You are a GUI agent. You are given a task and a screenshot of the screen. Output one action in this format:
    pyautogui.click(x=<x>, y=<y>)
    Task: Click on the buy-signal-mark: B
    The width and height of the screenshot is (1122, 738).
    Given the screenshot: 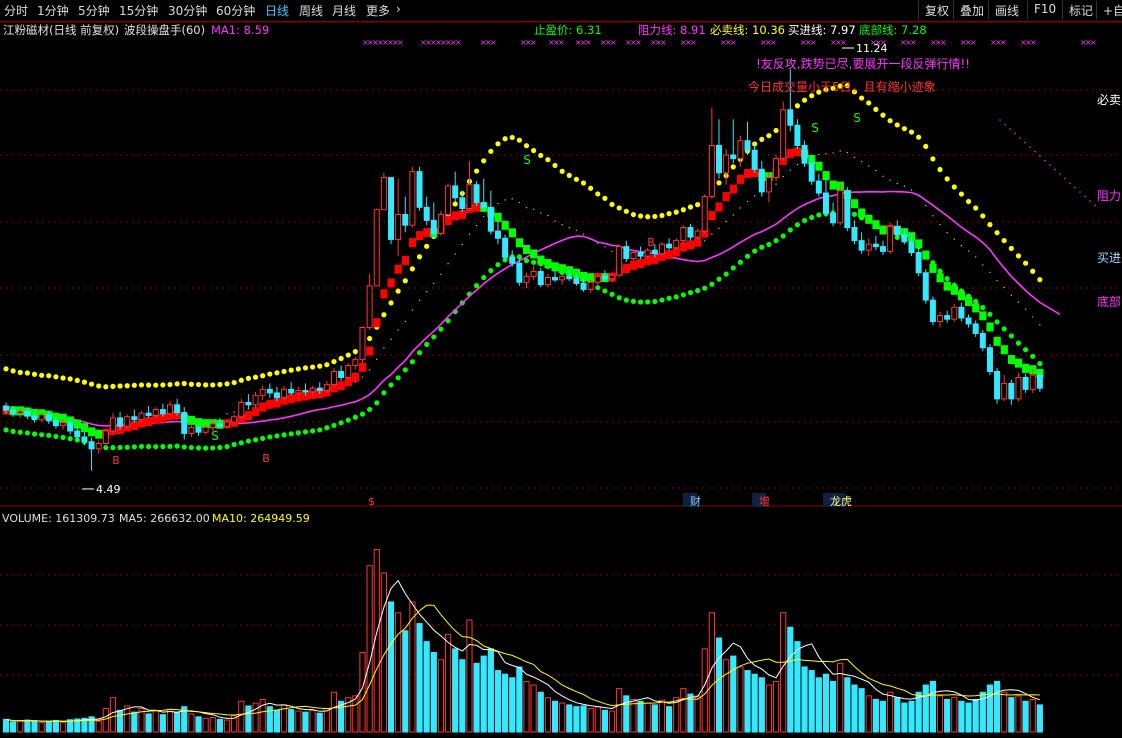 What is the action you would take?
    pyautogui.click(x=266, y=458)
    